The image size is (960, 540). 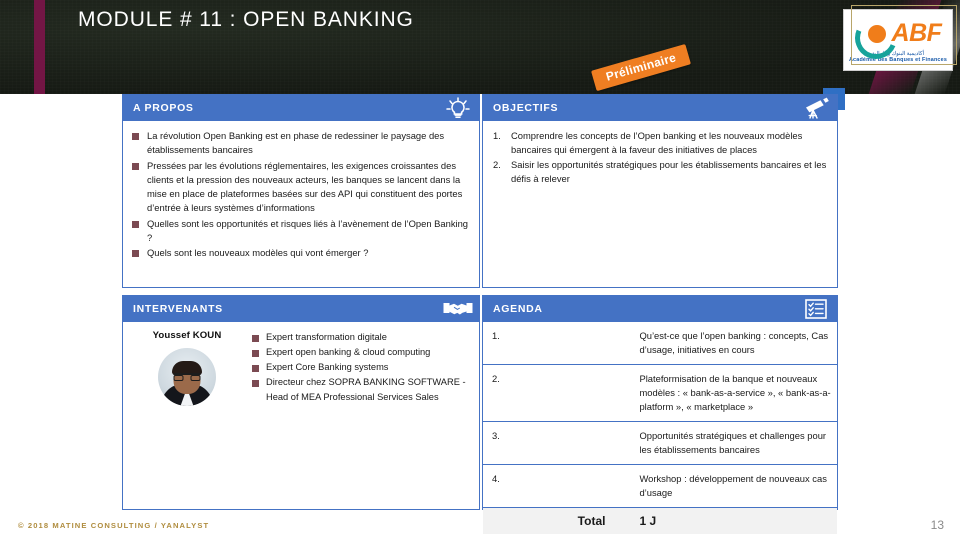 What do you see at coordinates (660, 108) in the screenshot?
I see `panel-objectifs-header: OBJECTIFS` at bounding box center [660, 108].